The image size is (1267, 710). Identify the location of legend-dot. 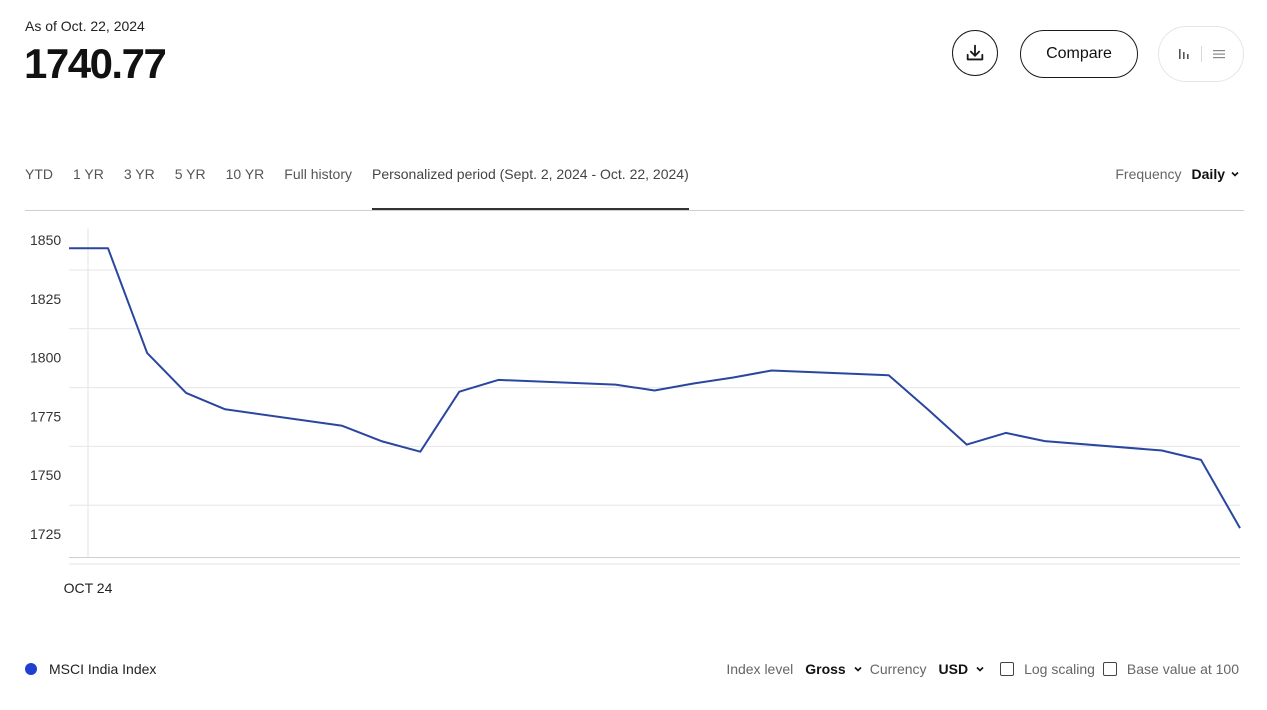
(31, 669).